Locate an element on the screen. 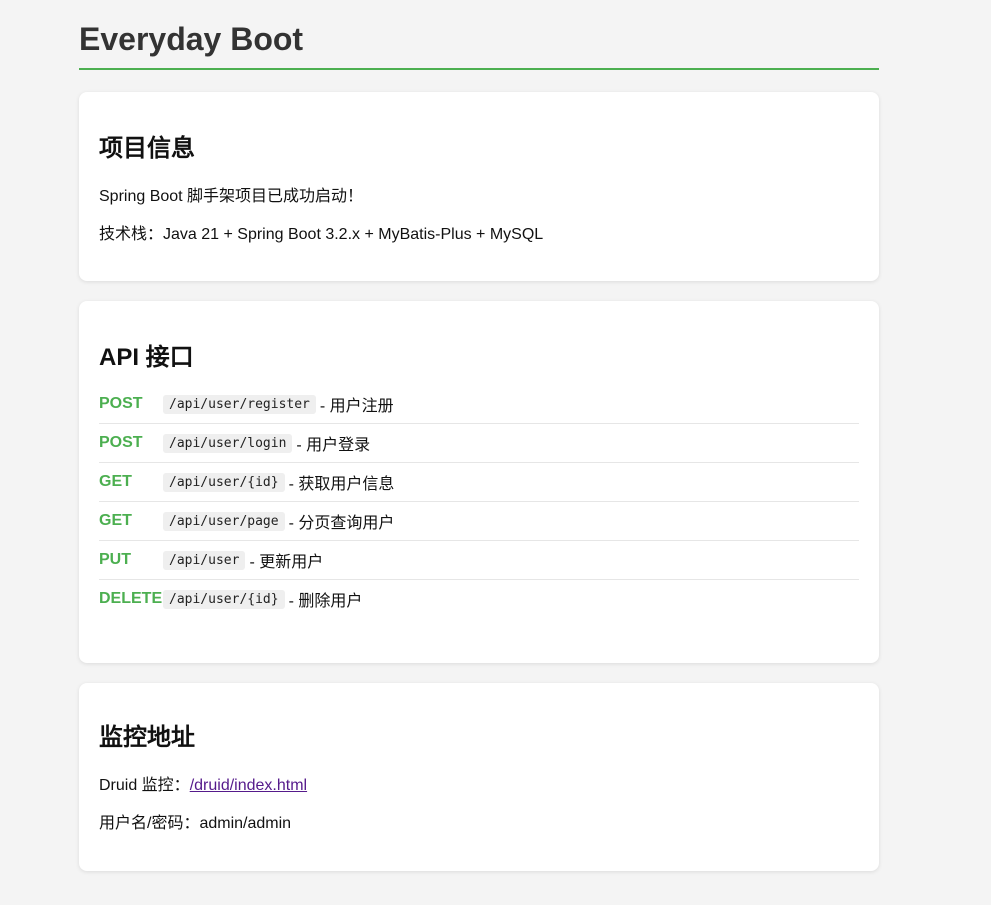 Image resolution: width=991 pixels, height=905 pixels. api-path: /api/user/login is located at coordinates (228, 443).